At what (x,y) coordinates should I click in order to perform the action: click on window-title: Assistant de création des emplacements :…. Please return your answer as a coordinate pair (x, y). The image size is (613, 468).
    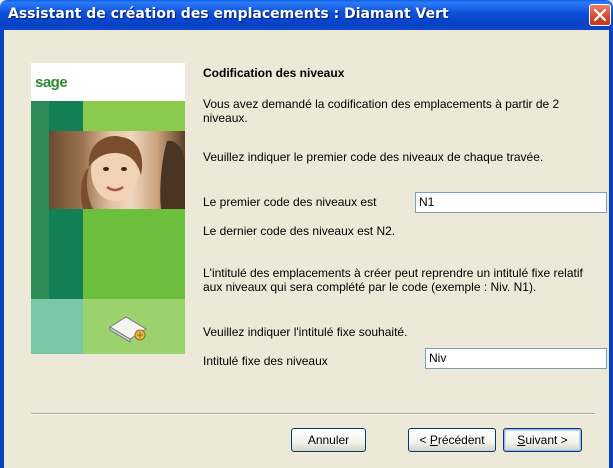
    Looking at the image, I should click on (228, 14).